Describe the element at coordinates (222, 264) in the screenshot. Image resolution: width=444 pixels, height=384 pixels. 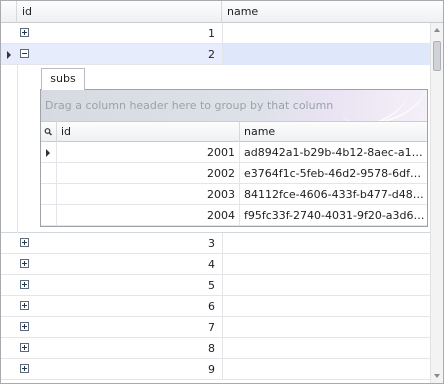
I see `table-row: 4` at that location.